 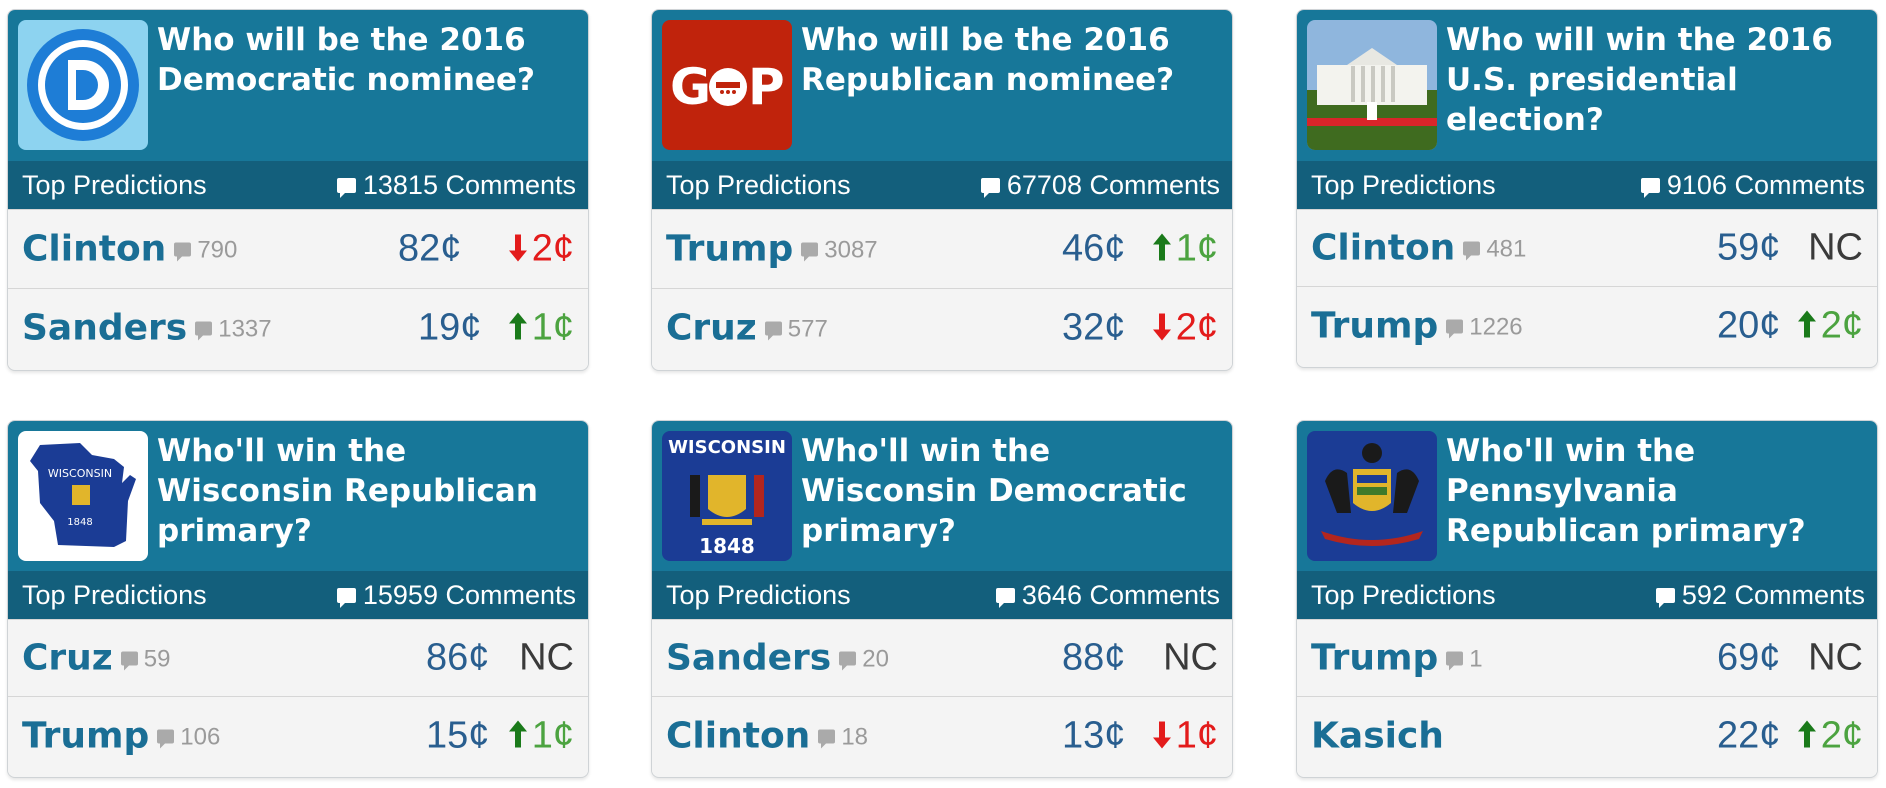 What do you see at coordinates (1494, 249) in the screenshot?
I see `candidate-comments: 481` at bounding box center [1494, 249].